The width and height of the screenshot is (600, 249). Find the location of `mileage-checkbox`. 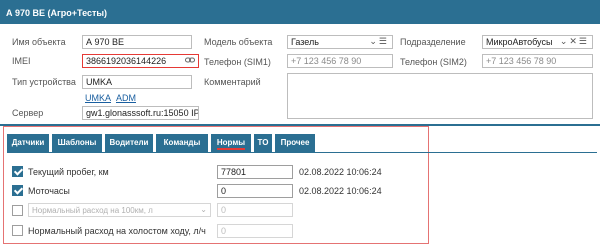

mileage-checkbox is located at coordinates (17, 171).